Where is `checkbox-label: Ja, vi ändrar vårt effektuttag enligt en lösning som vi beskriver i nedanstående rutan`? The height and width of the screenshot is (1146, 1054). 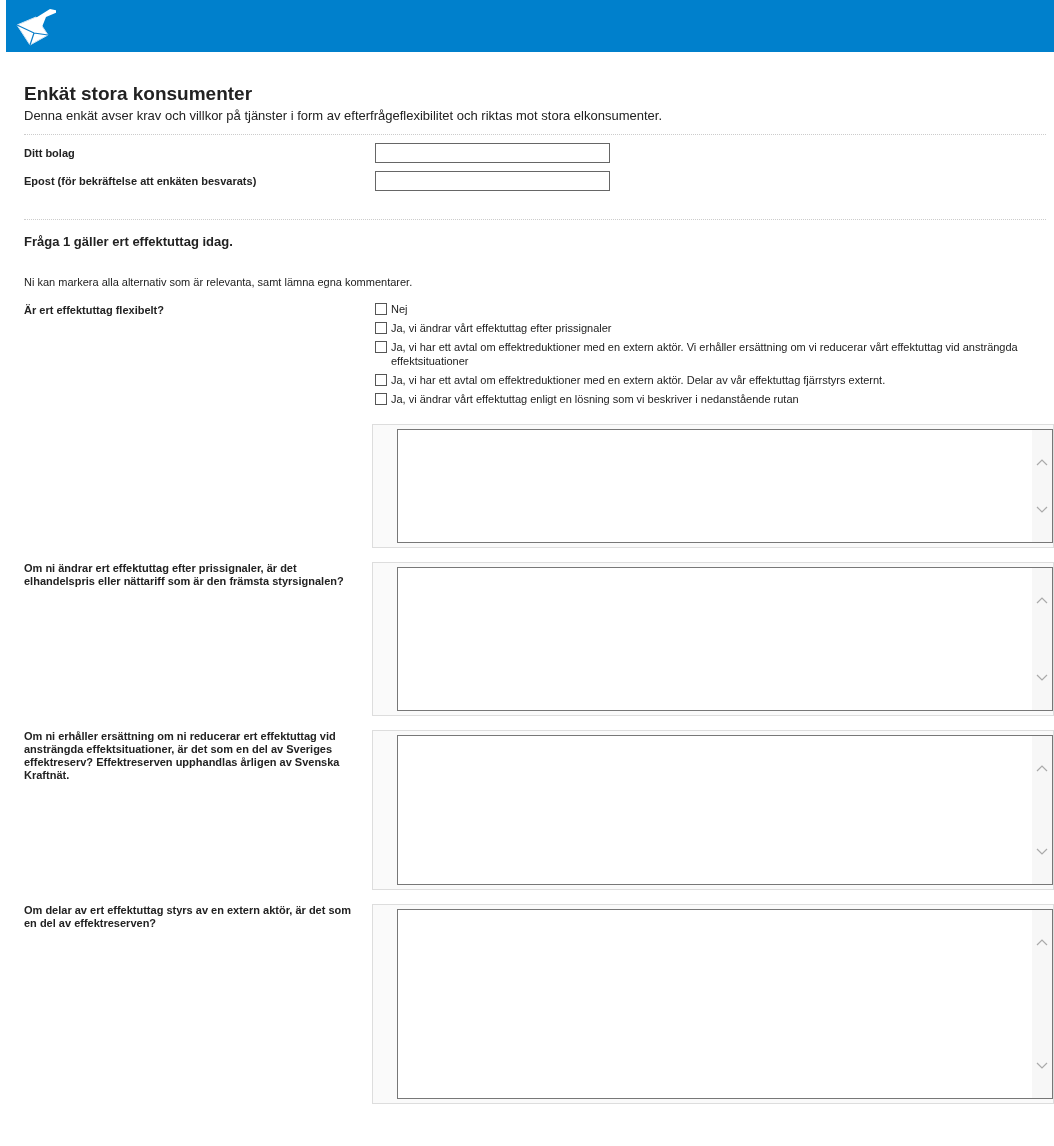 checkbox-label: Ja, vi ändrar vårt effektuttag enligt en lösning som vi beskriver i nedanstående rutan is located at coordinates (595, 399).